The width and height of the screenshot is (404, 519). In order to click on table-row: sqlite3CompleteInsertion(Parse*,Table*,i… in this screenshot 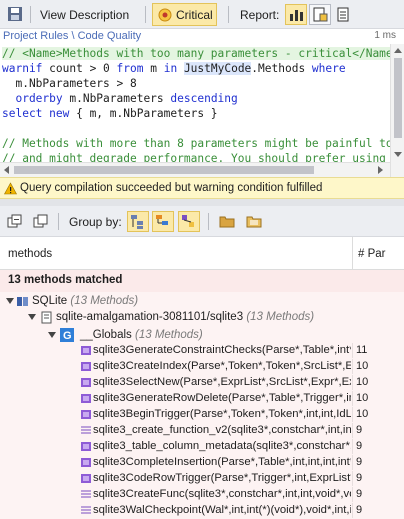, I will do `click(202, 462)`.